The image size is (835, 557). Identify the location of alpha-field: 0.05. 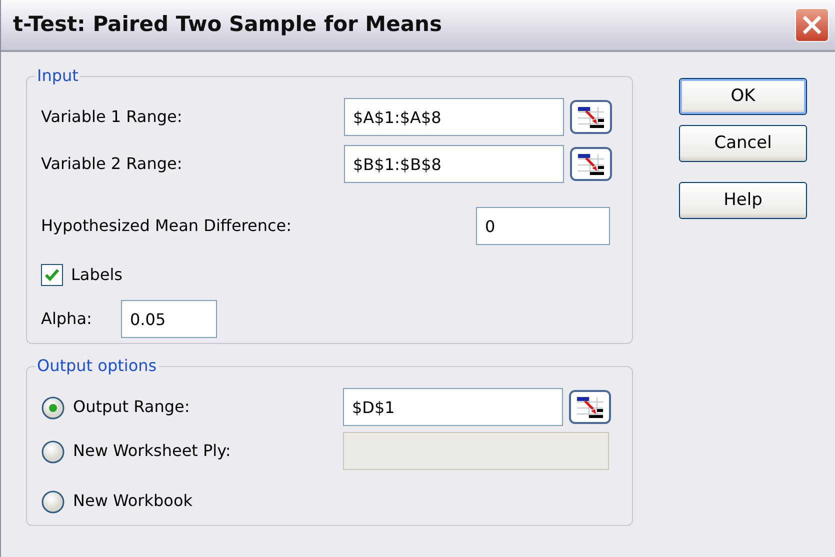
(169, 319).